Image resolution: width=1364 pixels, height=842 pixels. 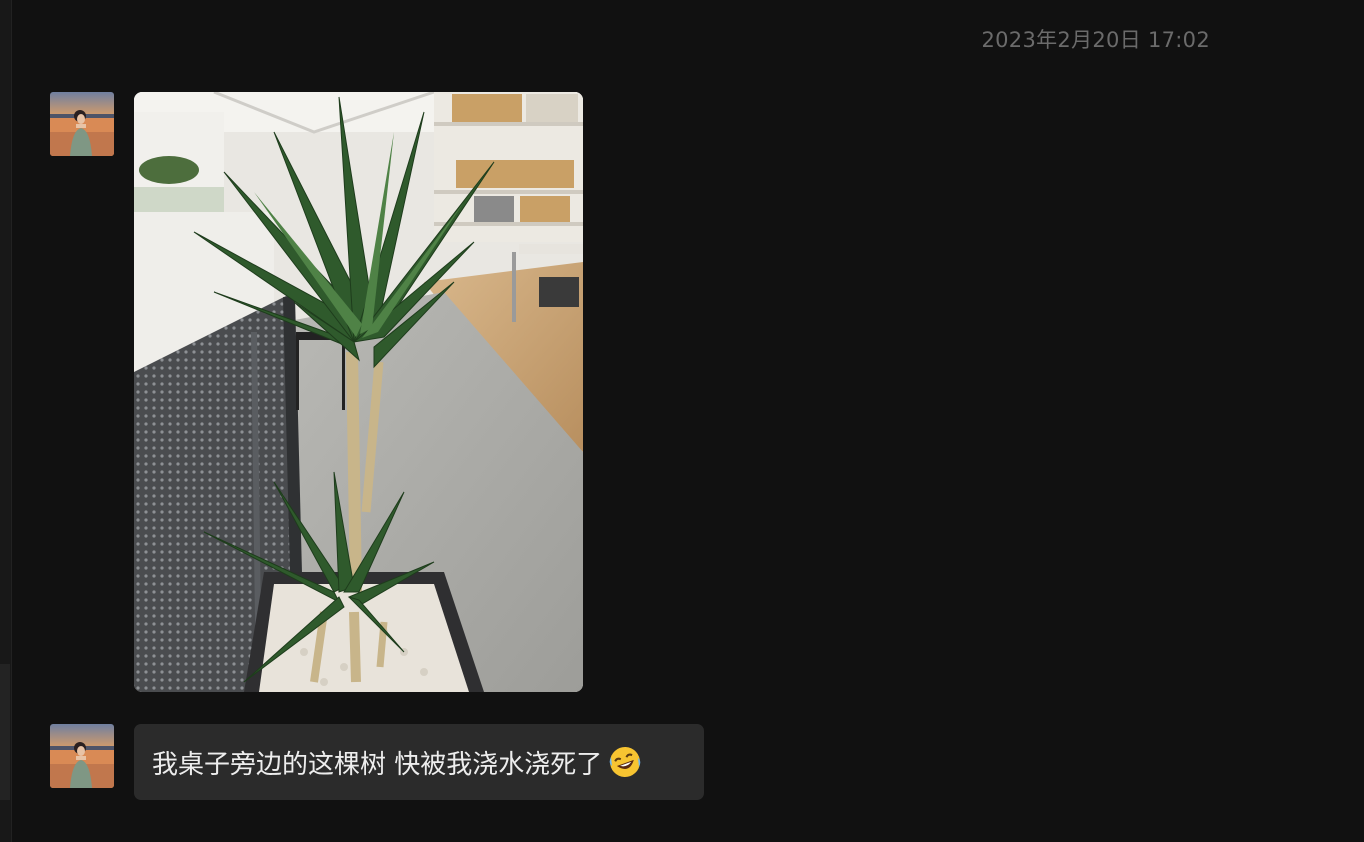 What do you see at coordinates (377, 764) in the screenshot?
I see `message-text: 我桌子旁边的这棵树 快被我浇水浇死了` at bounding box center [377, 764].